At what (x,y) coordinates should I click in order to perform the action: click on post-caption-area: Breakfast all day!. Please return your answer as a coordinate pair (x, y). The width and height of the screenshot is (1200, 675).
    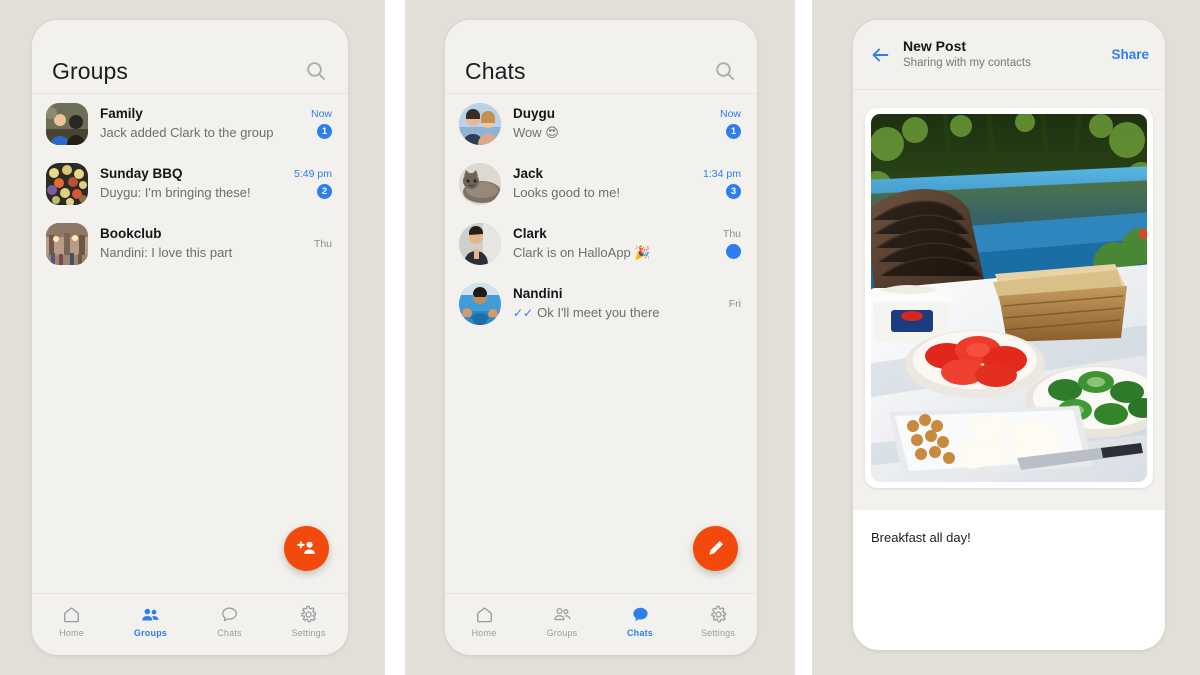
    Looking at the image, I should click on (1009, 580).